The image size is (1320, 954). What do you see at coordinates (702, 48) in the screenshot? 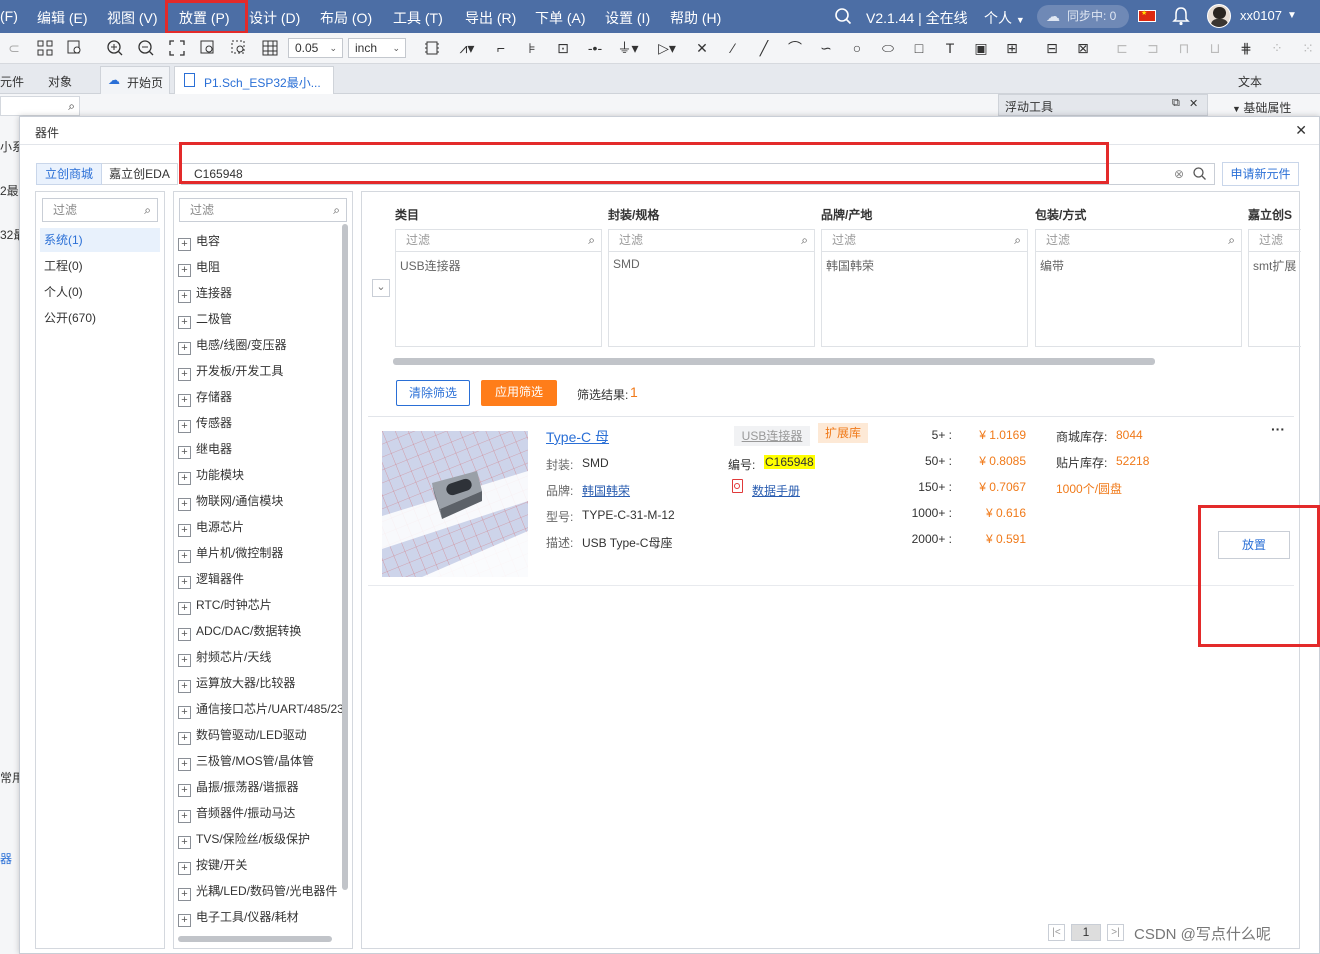
I see `no-connect-icon: ✕` at bounding box center [702, 48].